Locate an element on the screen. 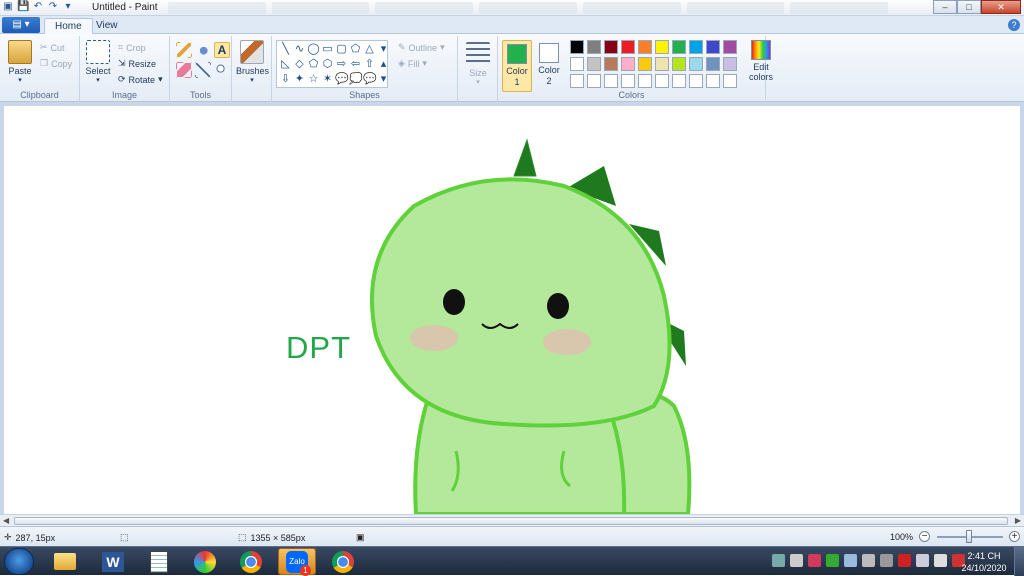 The width and height of the screenshot is (1024, 576). paint-app-icon: ▣ is located at coordinates (8, 7).